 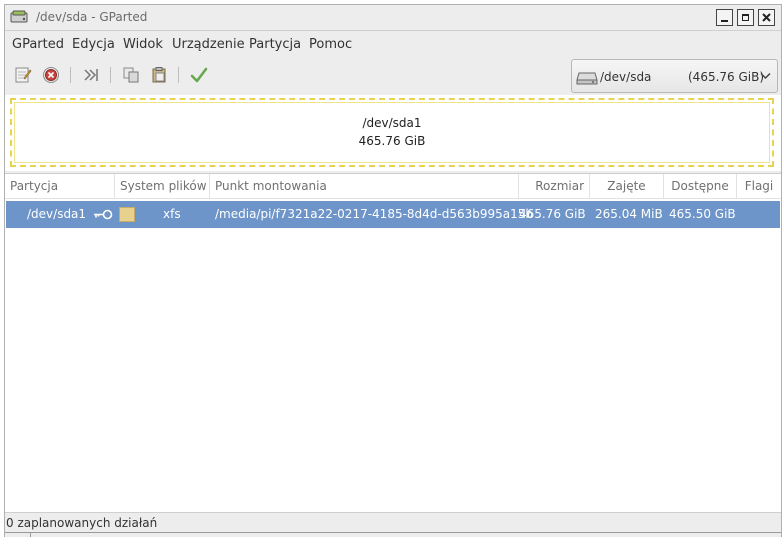 I want to click on column-header-zajete: Zajęte, so click(x=627, y=186).